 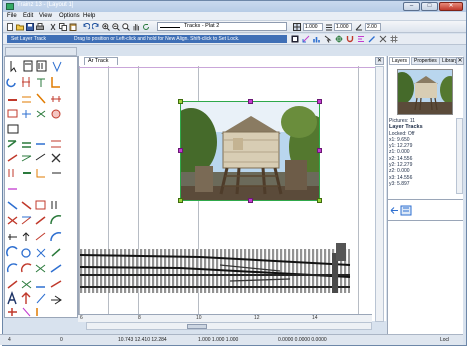 What do you see at coordinates (9, 340) in the screenshot?
I see `status-page: 4` at bounding box center [9, 340].